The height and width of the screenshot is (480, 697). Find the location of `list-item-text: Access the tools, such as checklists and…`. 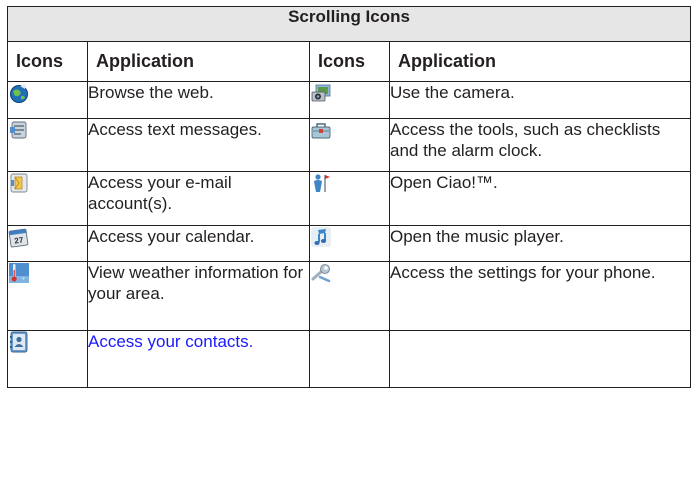

list-item-text: Access the tools, such as checklists and… is located at coordinates (540, 145).